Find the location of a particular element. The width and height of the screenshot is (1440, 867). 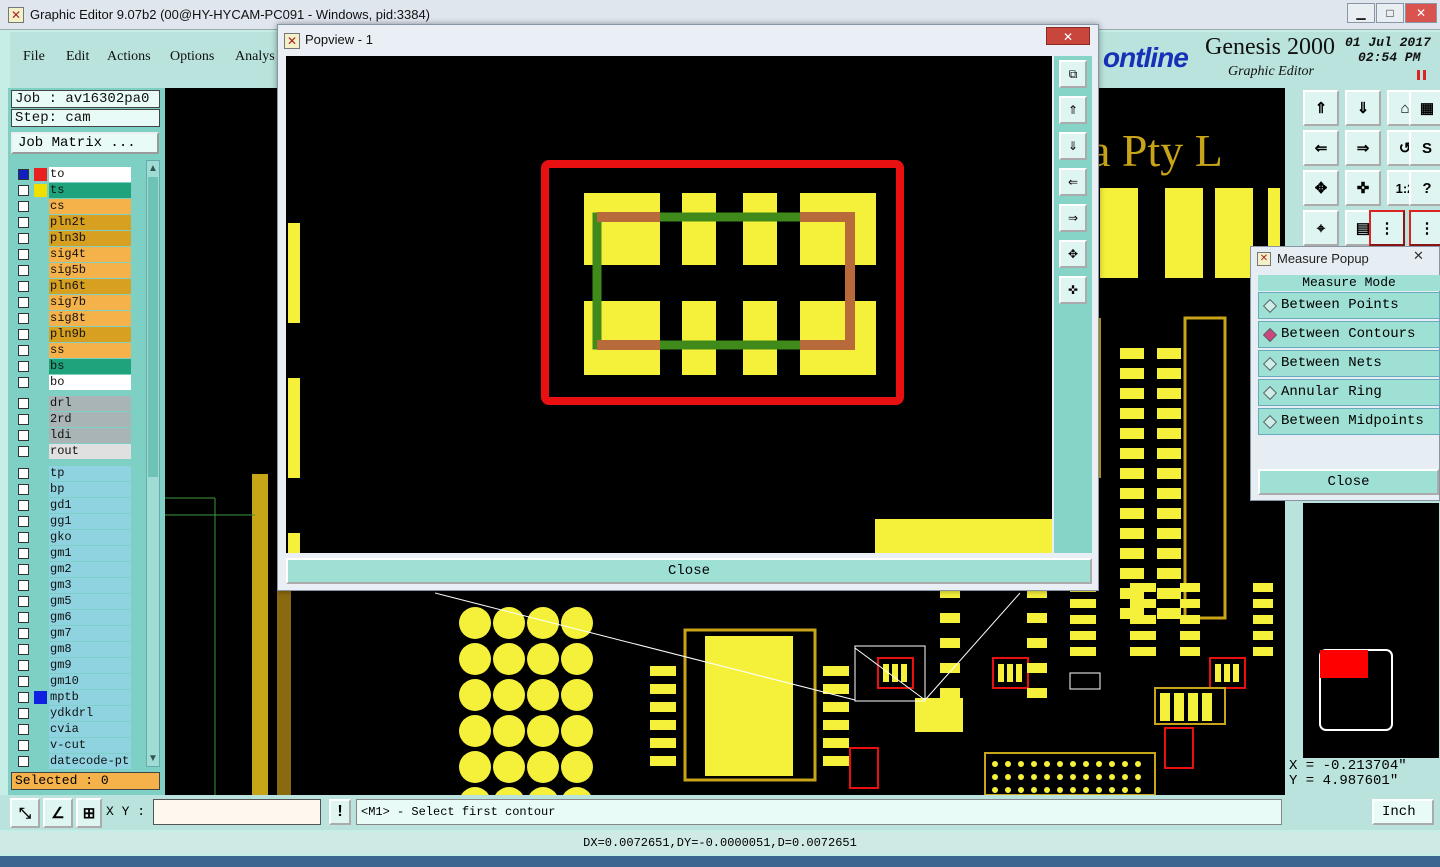

measure-close-button: Close is located at coordinates (1348, 482).